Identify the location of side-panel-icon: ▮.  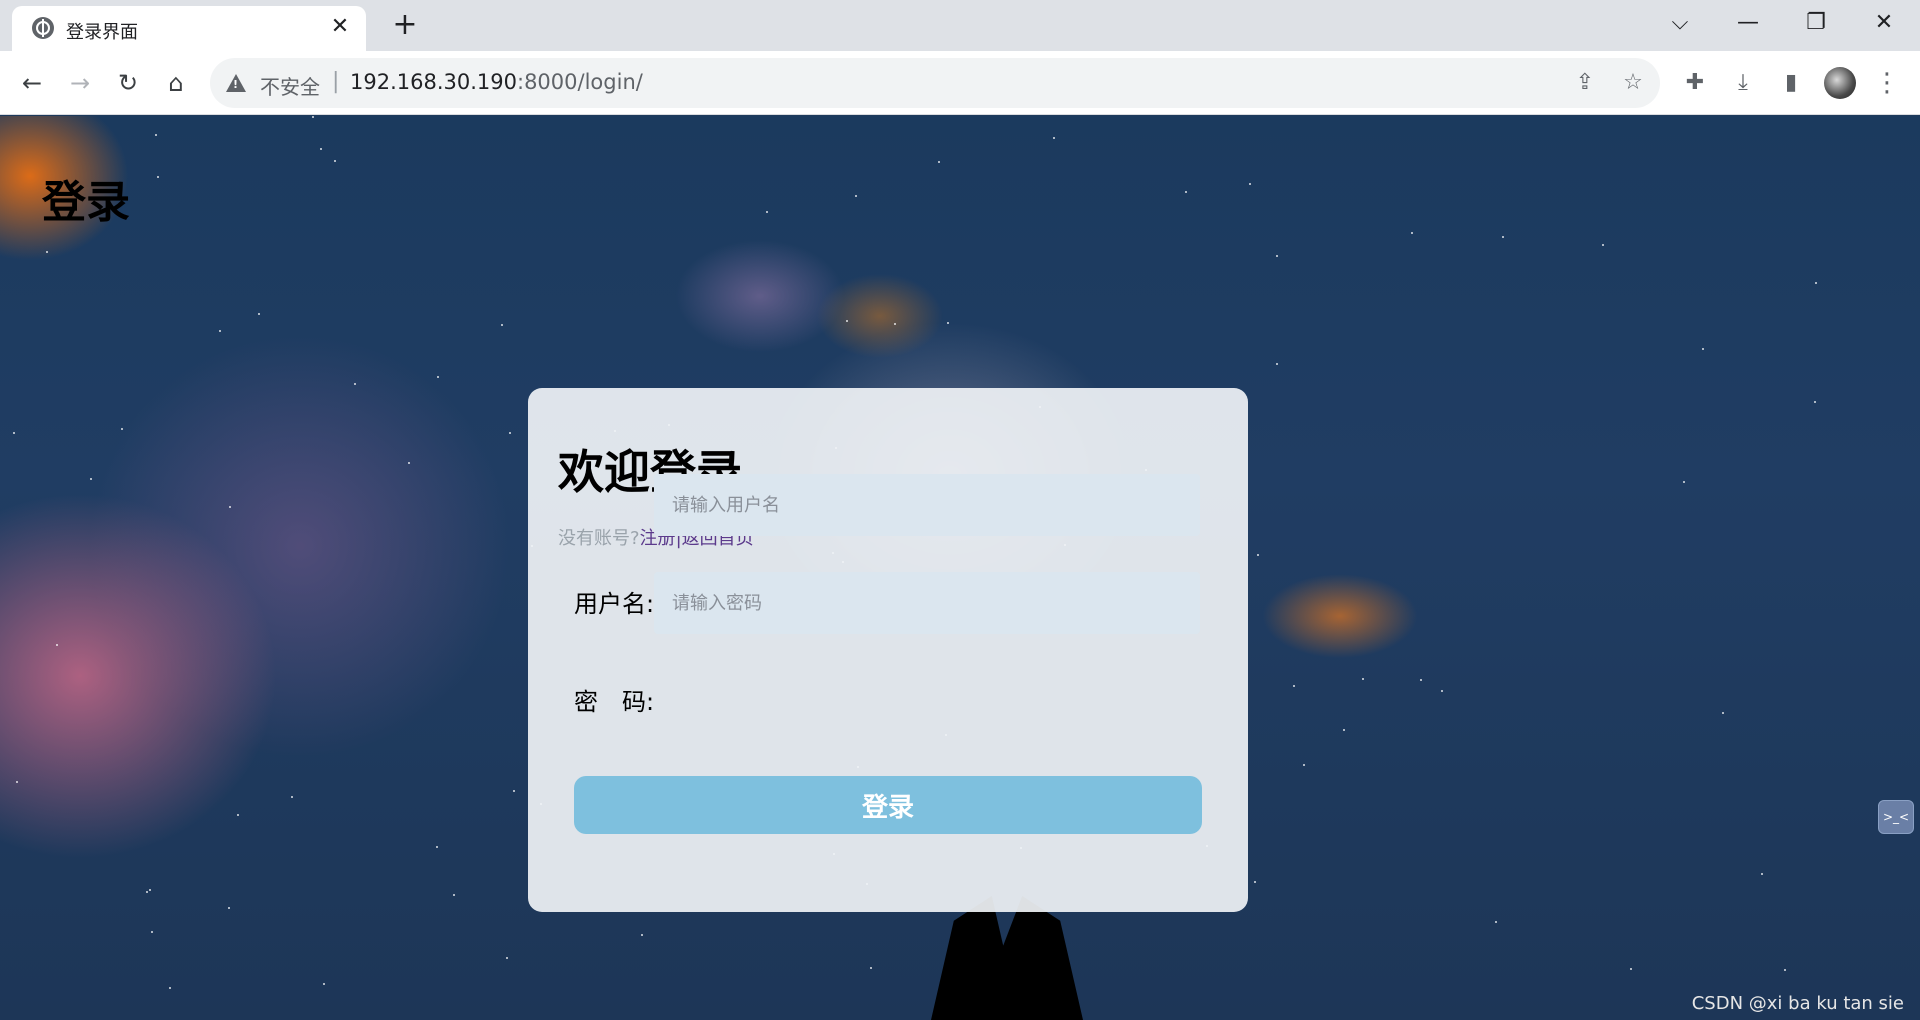
(1791, 83).